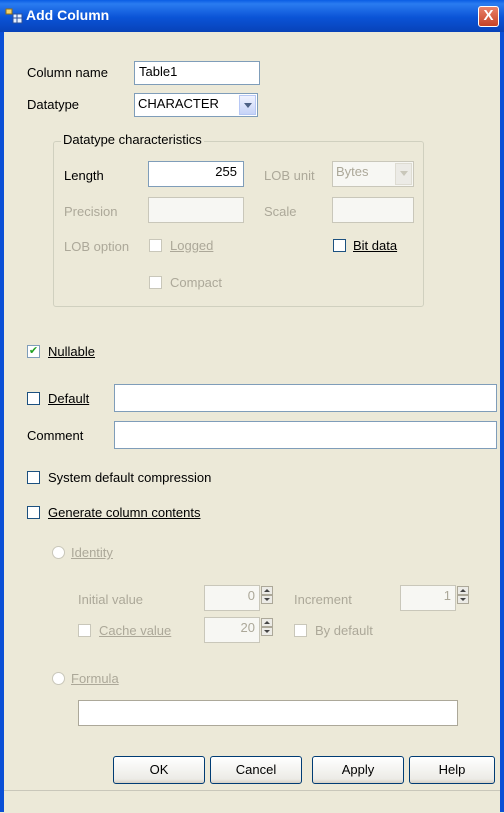 The height and width of the screenshot is (813, 504). Describe the element at coordinates (339, 245) in the screenshot. I see `bit-data-checkbox` at that location.